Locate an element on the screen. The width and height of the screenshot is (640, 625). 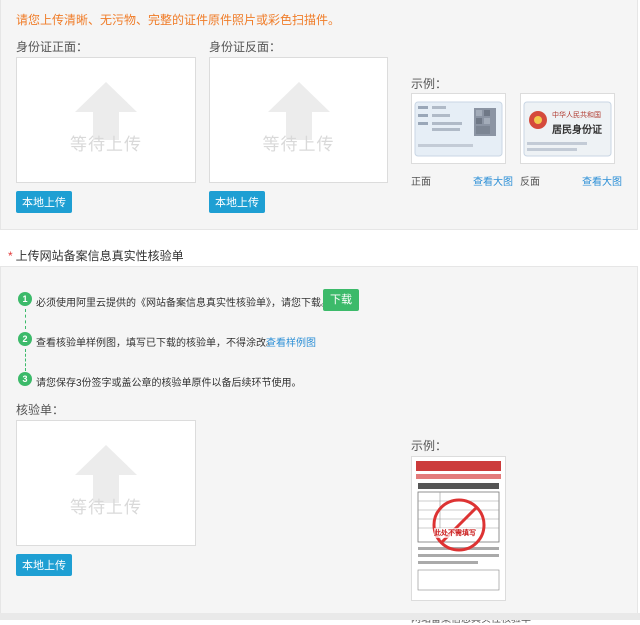
upload-notice: 请您上传清晰、无污物、完整的证件原件照片或彩色扫描件。 is located at coordinates (178, 20).